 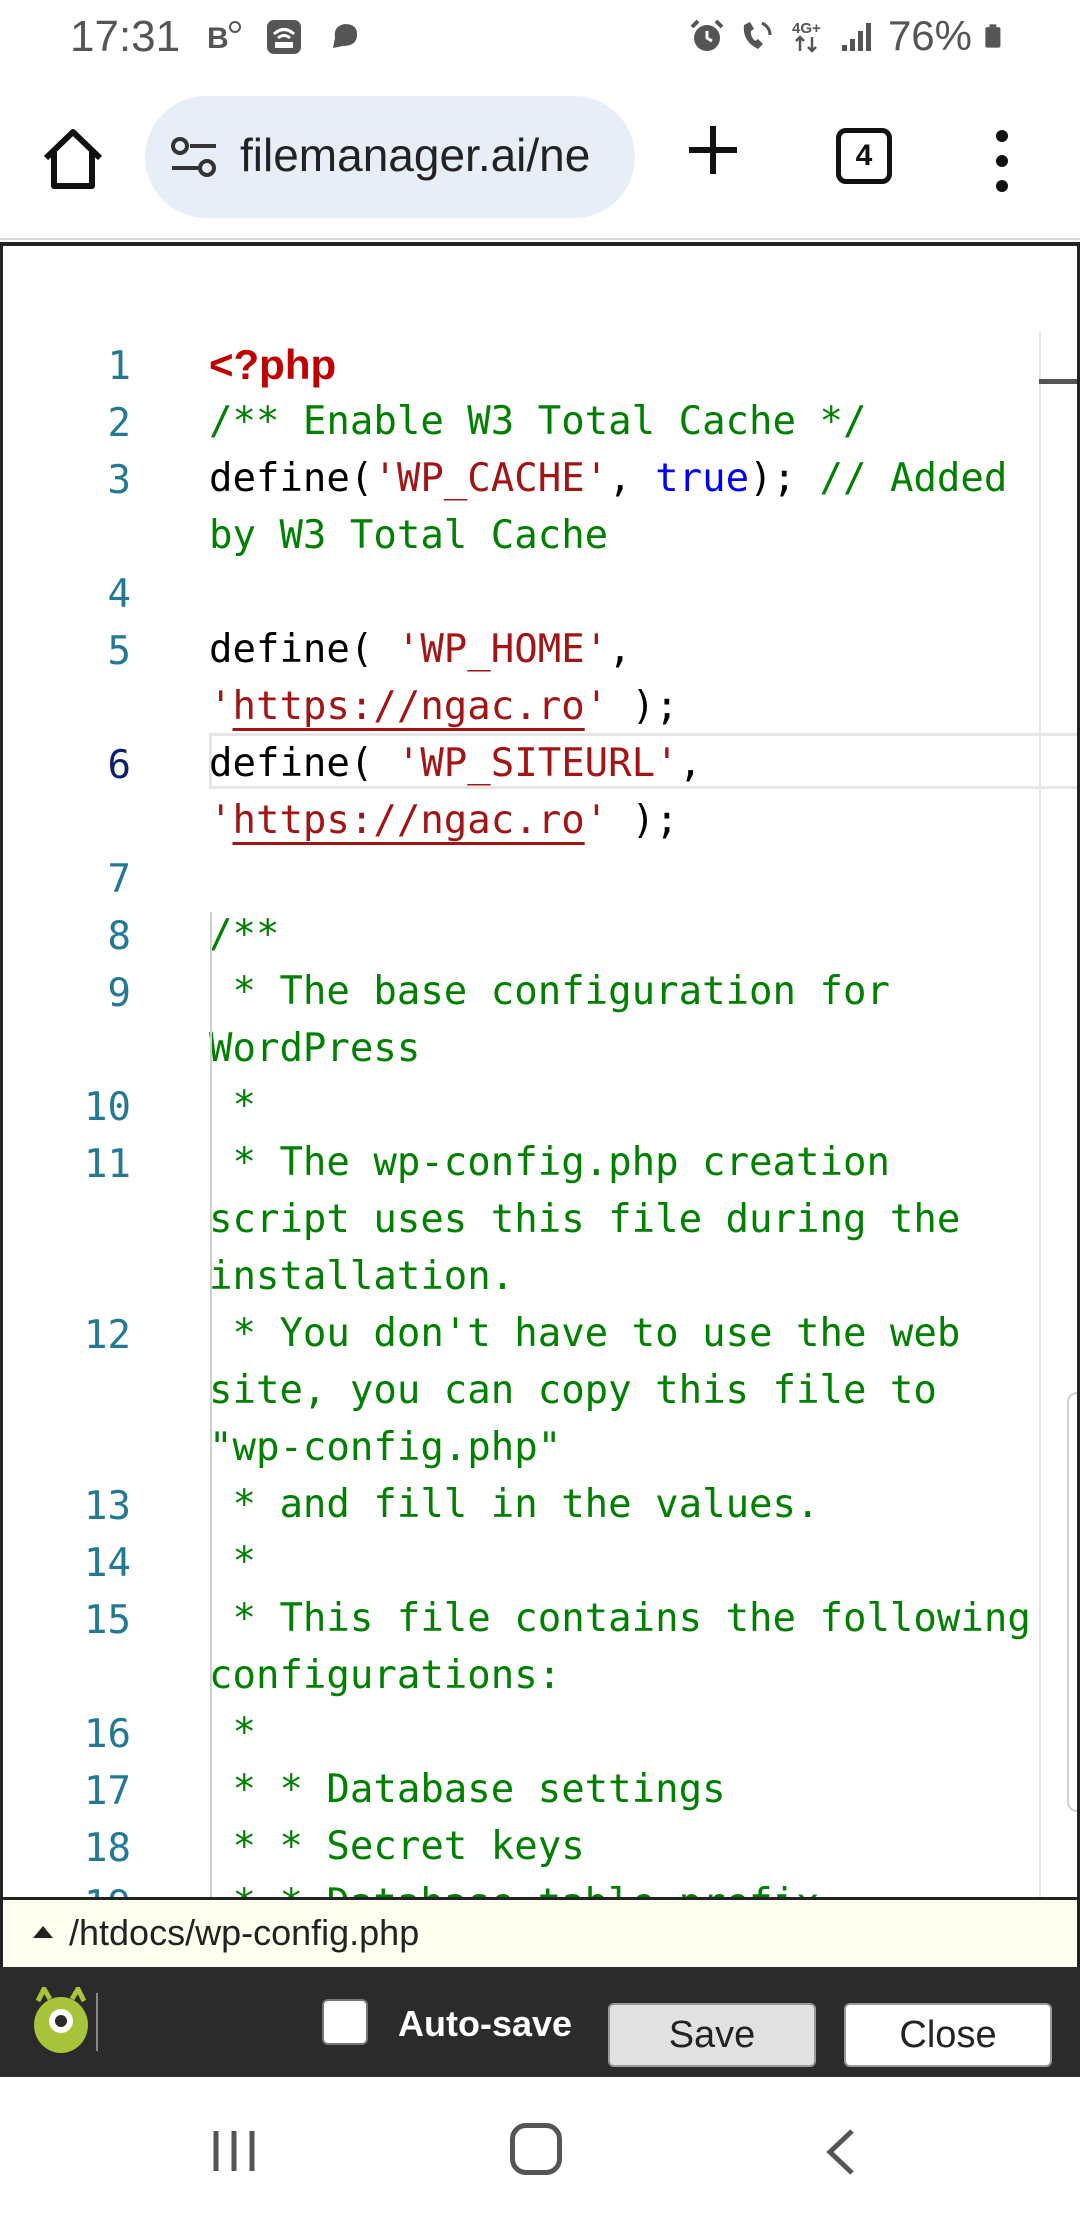 I want to click on notification-icons: B, so click(x=284, y=37).